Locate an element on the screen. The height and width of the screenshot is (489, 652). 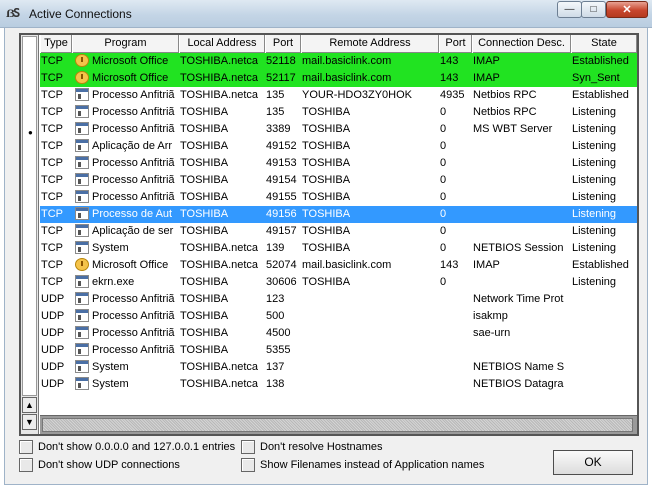
column-header-state: State is located at coordinates (604, 44).